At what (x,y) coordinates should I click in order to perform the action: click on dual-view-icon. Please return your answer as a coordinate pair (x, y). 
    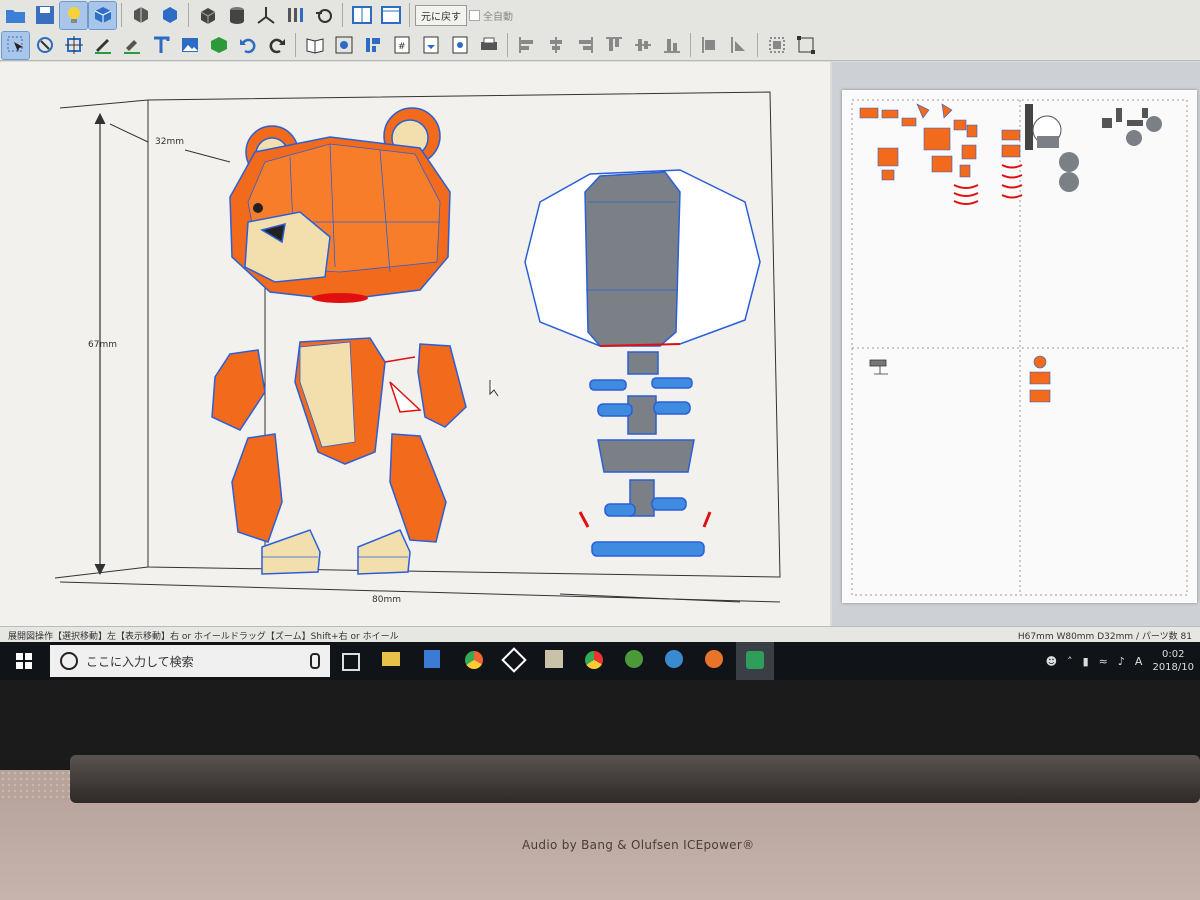
    Looking at the image, I should click on (390, 15).